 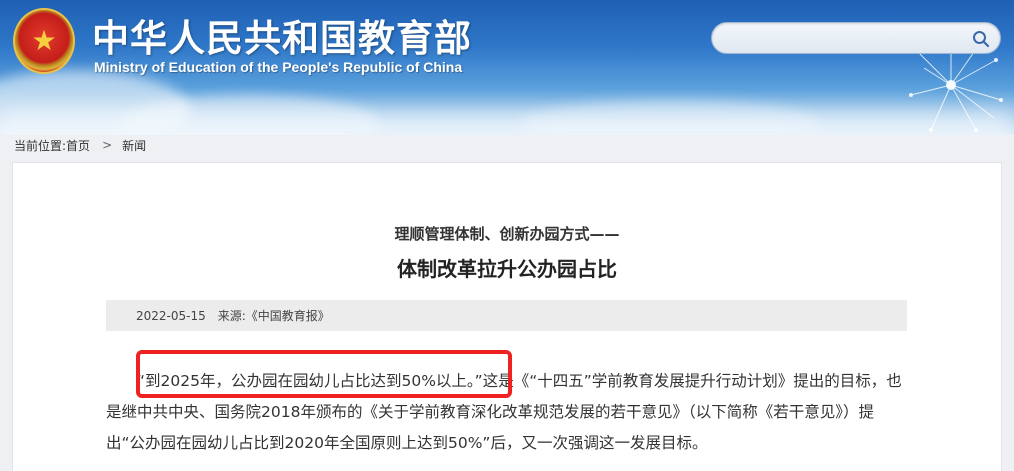 I want to click on site-title-cn: 中华人民共和国教育部, so click(x=282, y=35).